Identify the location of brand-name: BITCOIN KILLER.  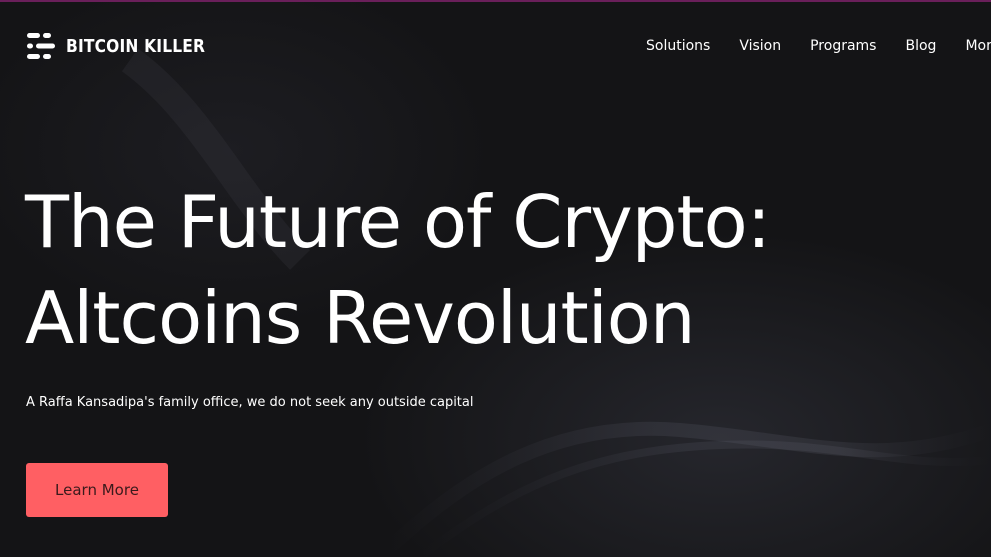
(136, 46).